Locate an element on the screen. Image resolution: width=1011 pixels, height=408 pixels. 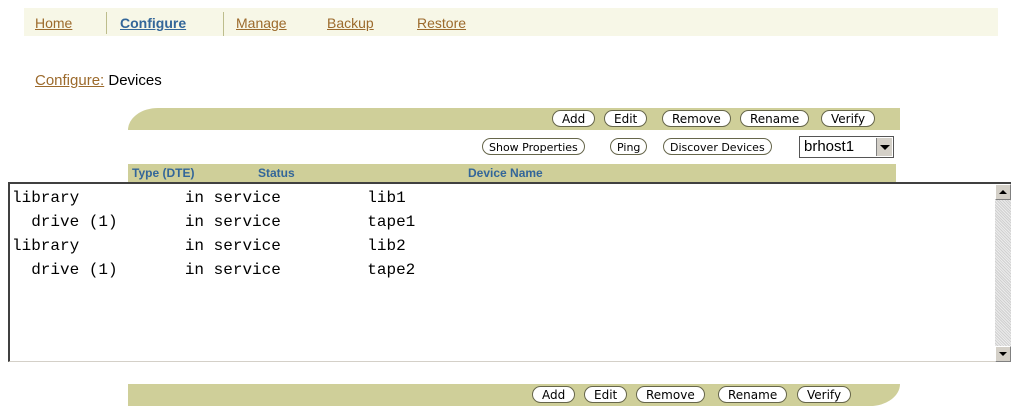
scroll-up-icon is located at coordinates (1003, 192).